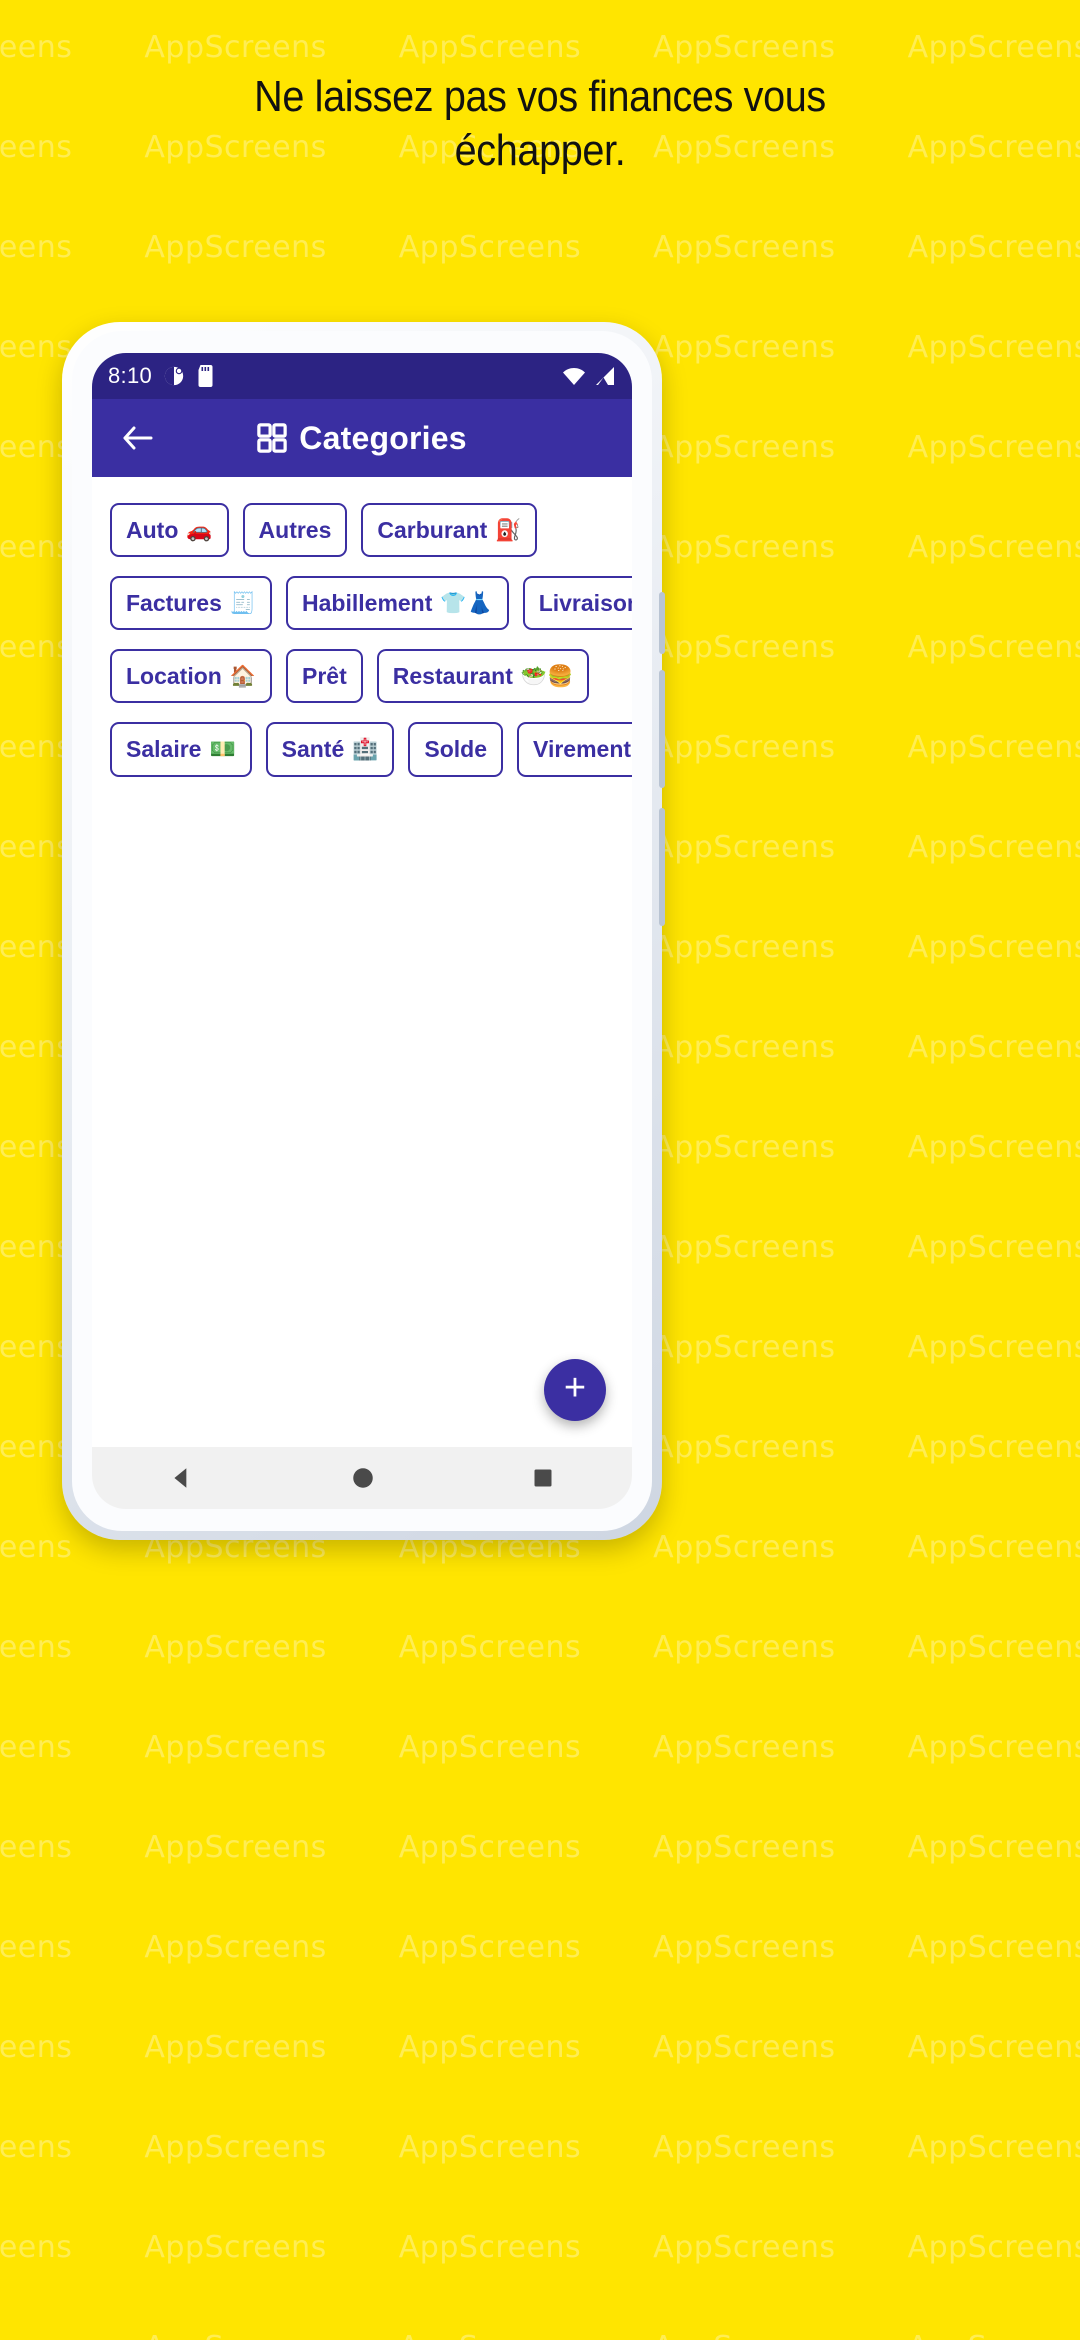 This screenshot has width=1080, height=2340. What do you see at coordinates (432, 530) in the screenshot?
I see `category-chip-label: Carburant` at bounding box center [432, 530].